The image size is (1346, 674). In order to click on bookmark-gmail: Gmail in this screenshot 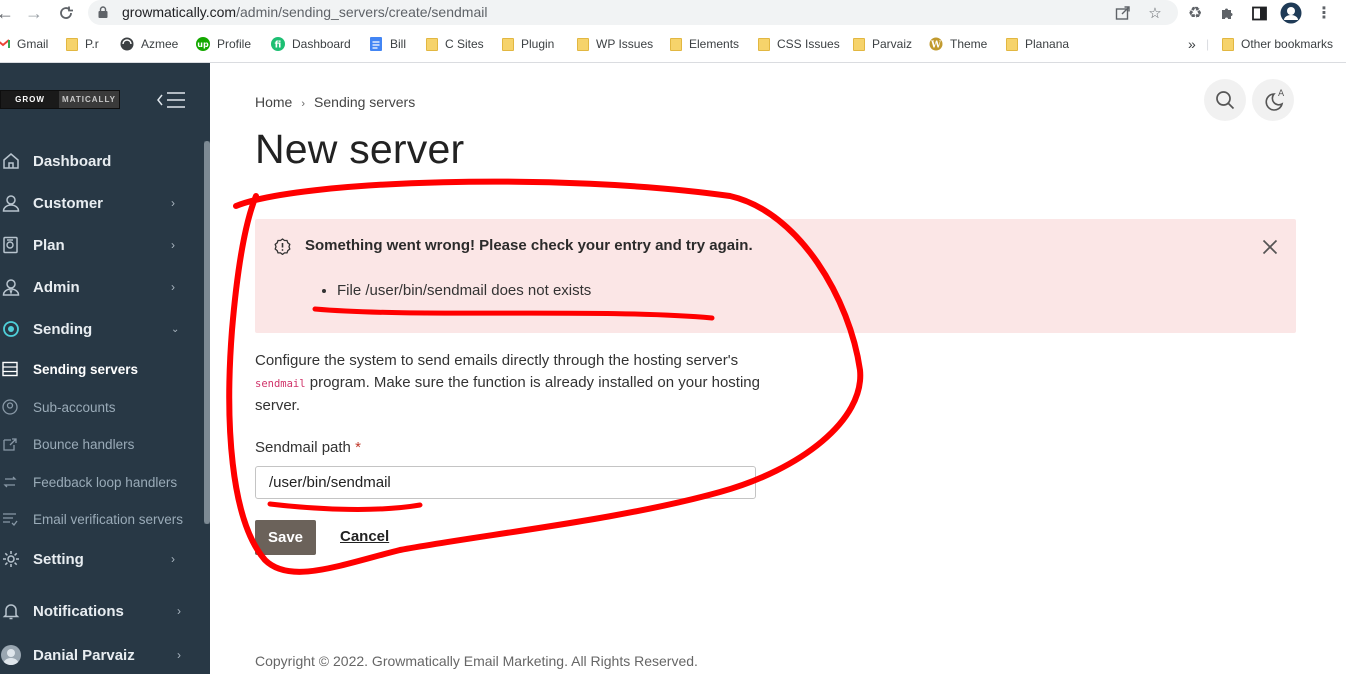, I will do `click(24, 44)`.